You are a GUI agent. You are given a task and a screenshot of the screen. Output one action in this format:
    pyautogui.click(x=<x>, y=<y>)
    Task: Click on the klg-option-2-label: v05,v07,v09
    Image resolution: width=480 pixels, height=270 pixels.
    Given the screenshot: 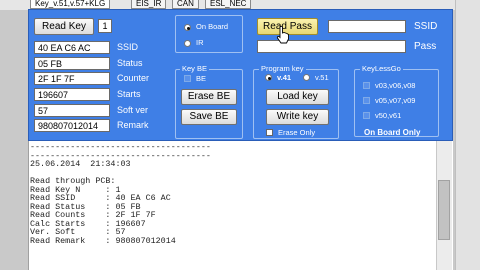 What is the action you would take?
    pyautogui.click(x=395, y=100)
    